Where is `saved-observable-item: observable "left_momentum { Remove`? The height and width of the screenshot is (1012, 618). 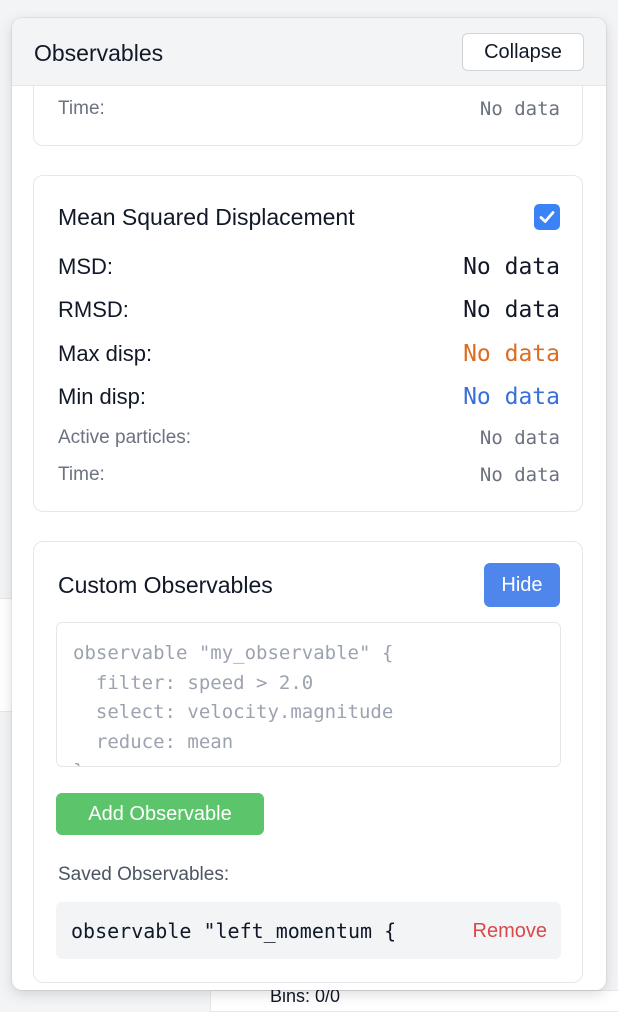
saved-observable-item: observable "left_momentum { Remove is located at coordinates (308, 930).